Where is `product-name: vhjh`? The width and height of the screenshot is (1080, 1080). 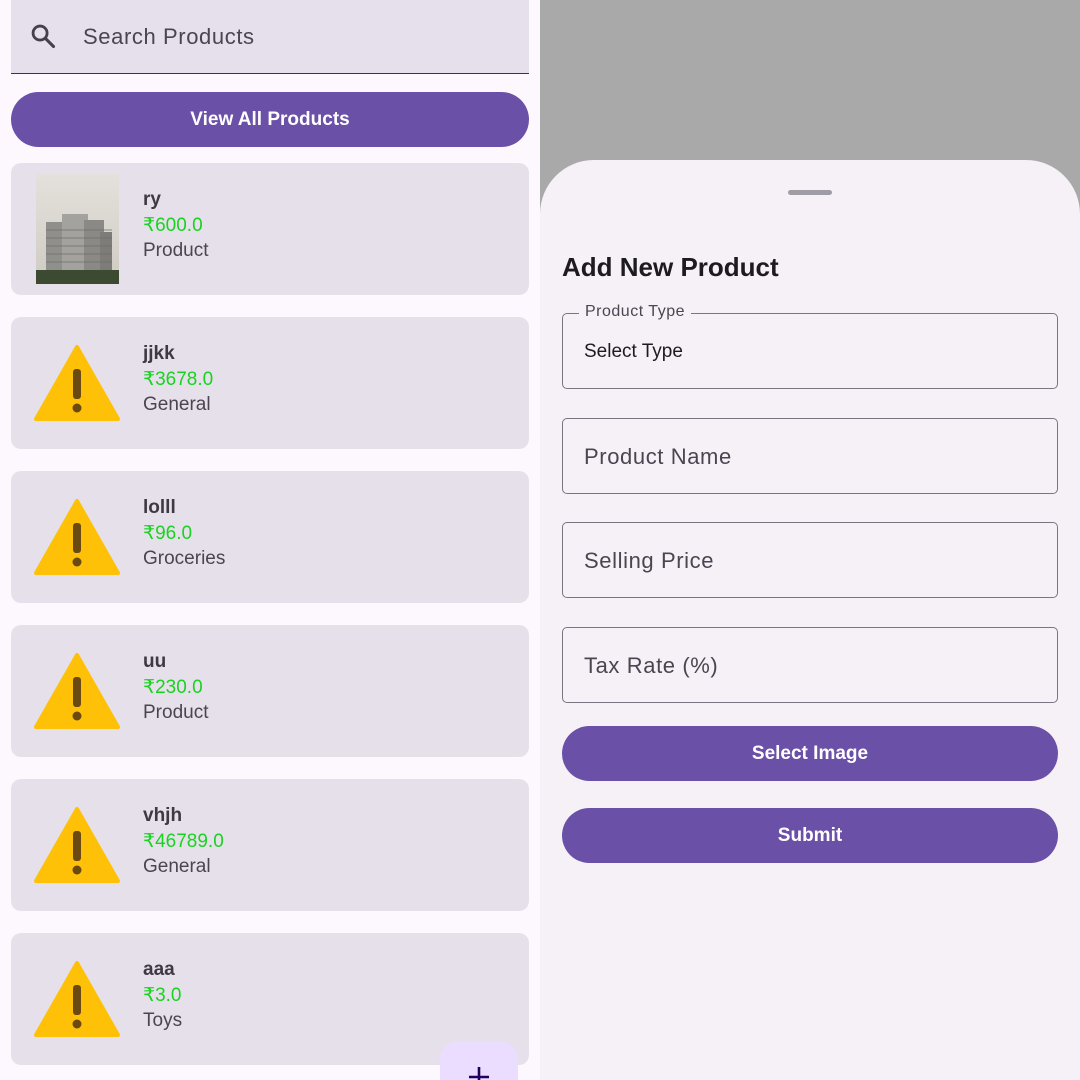 product-name: vhjh is located at coordinates (163, 815).